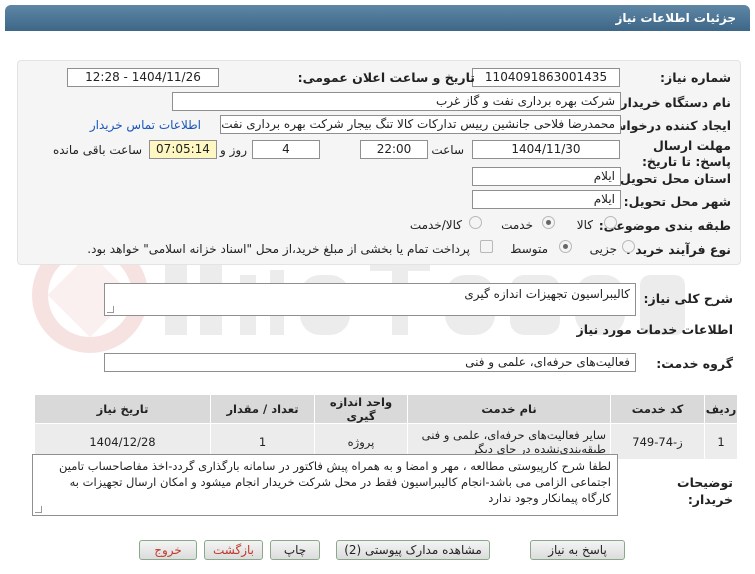 Image resolution: width=755 pixels, height=574 pixels. What do you see at coordinates (546, 77) in the screenshot?
I see `need-number-field: 1104091863001435` at bounding box center [546, 77].